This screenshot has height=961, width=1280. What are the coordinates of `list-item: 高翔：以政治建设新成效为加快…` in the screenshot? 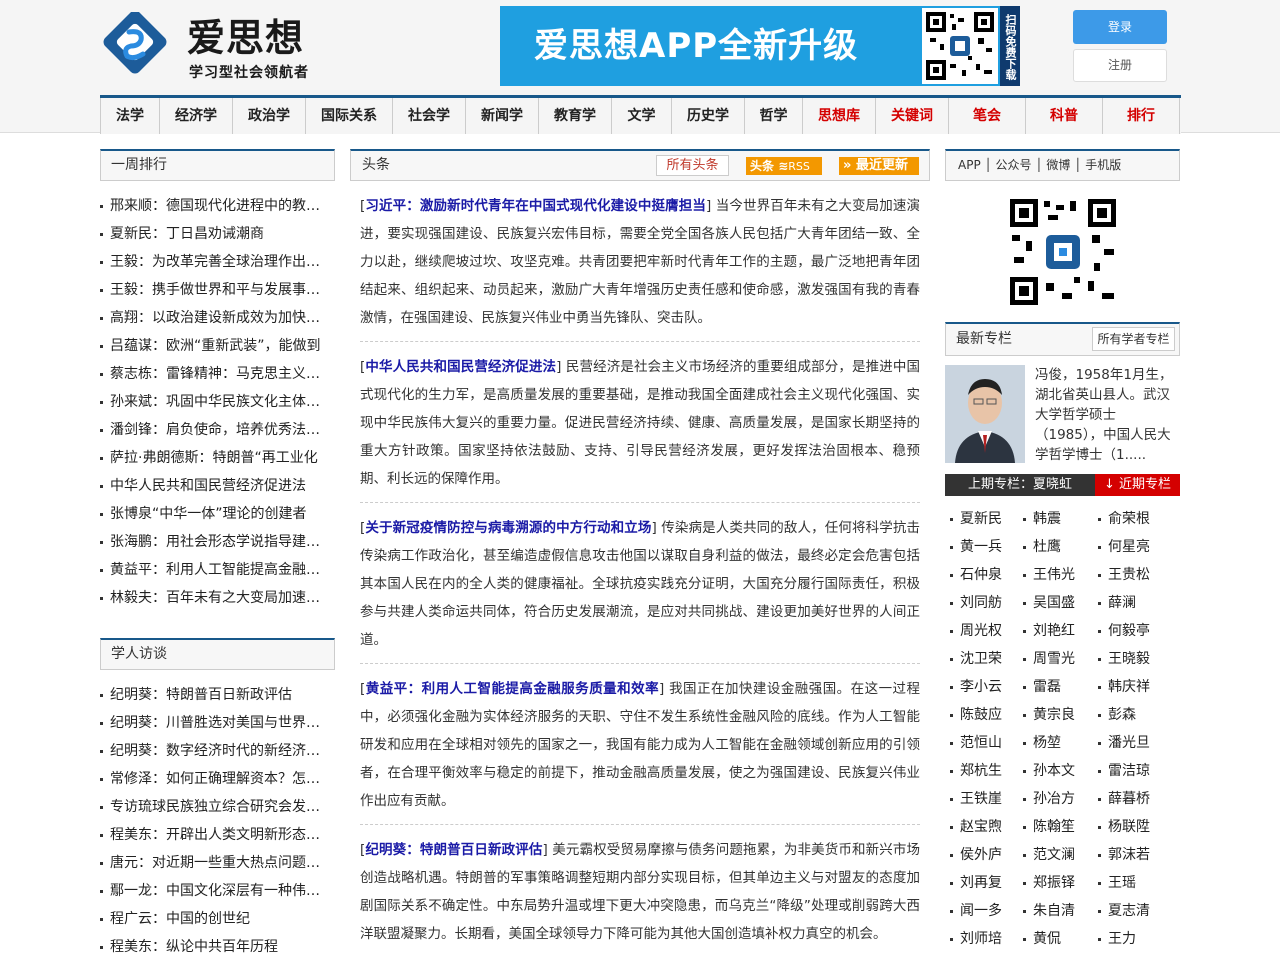 It's located at (212, 318).